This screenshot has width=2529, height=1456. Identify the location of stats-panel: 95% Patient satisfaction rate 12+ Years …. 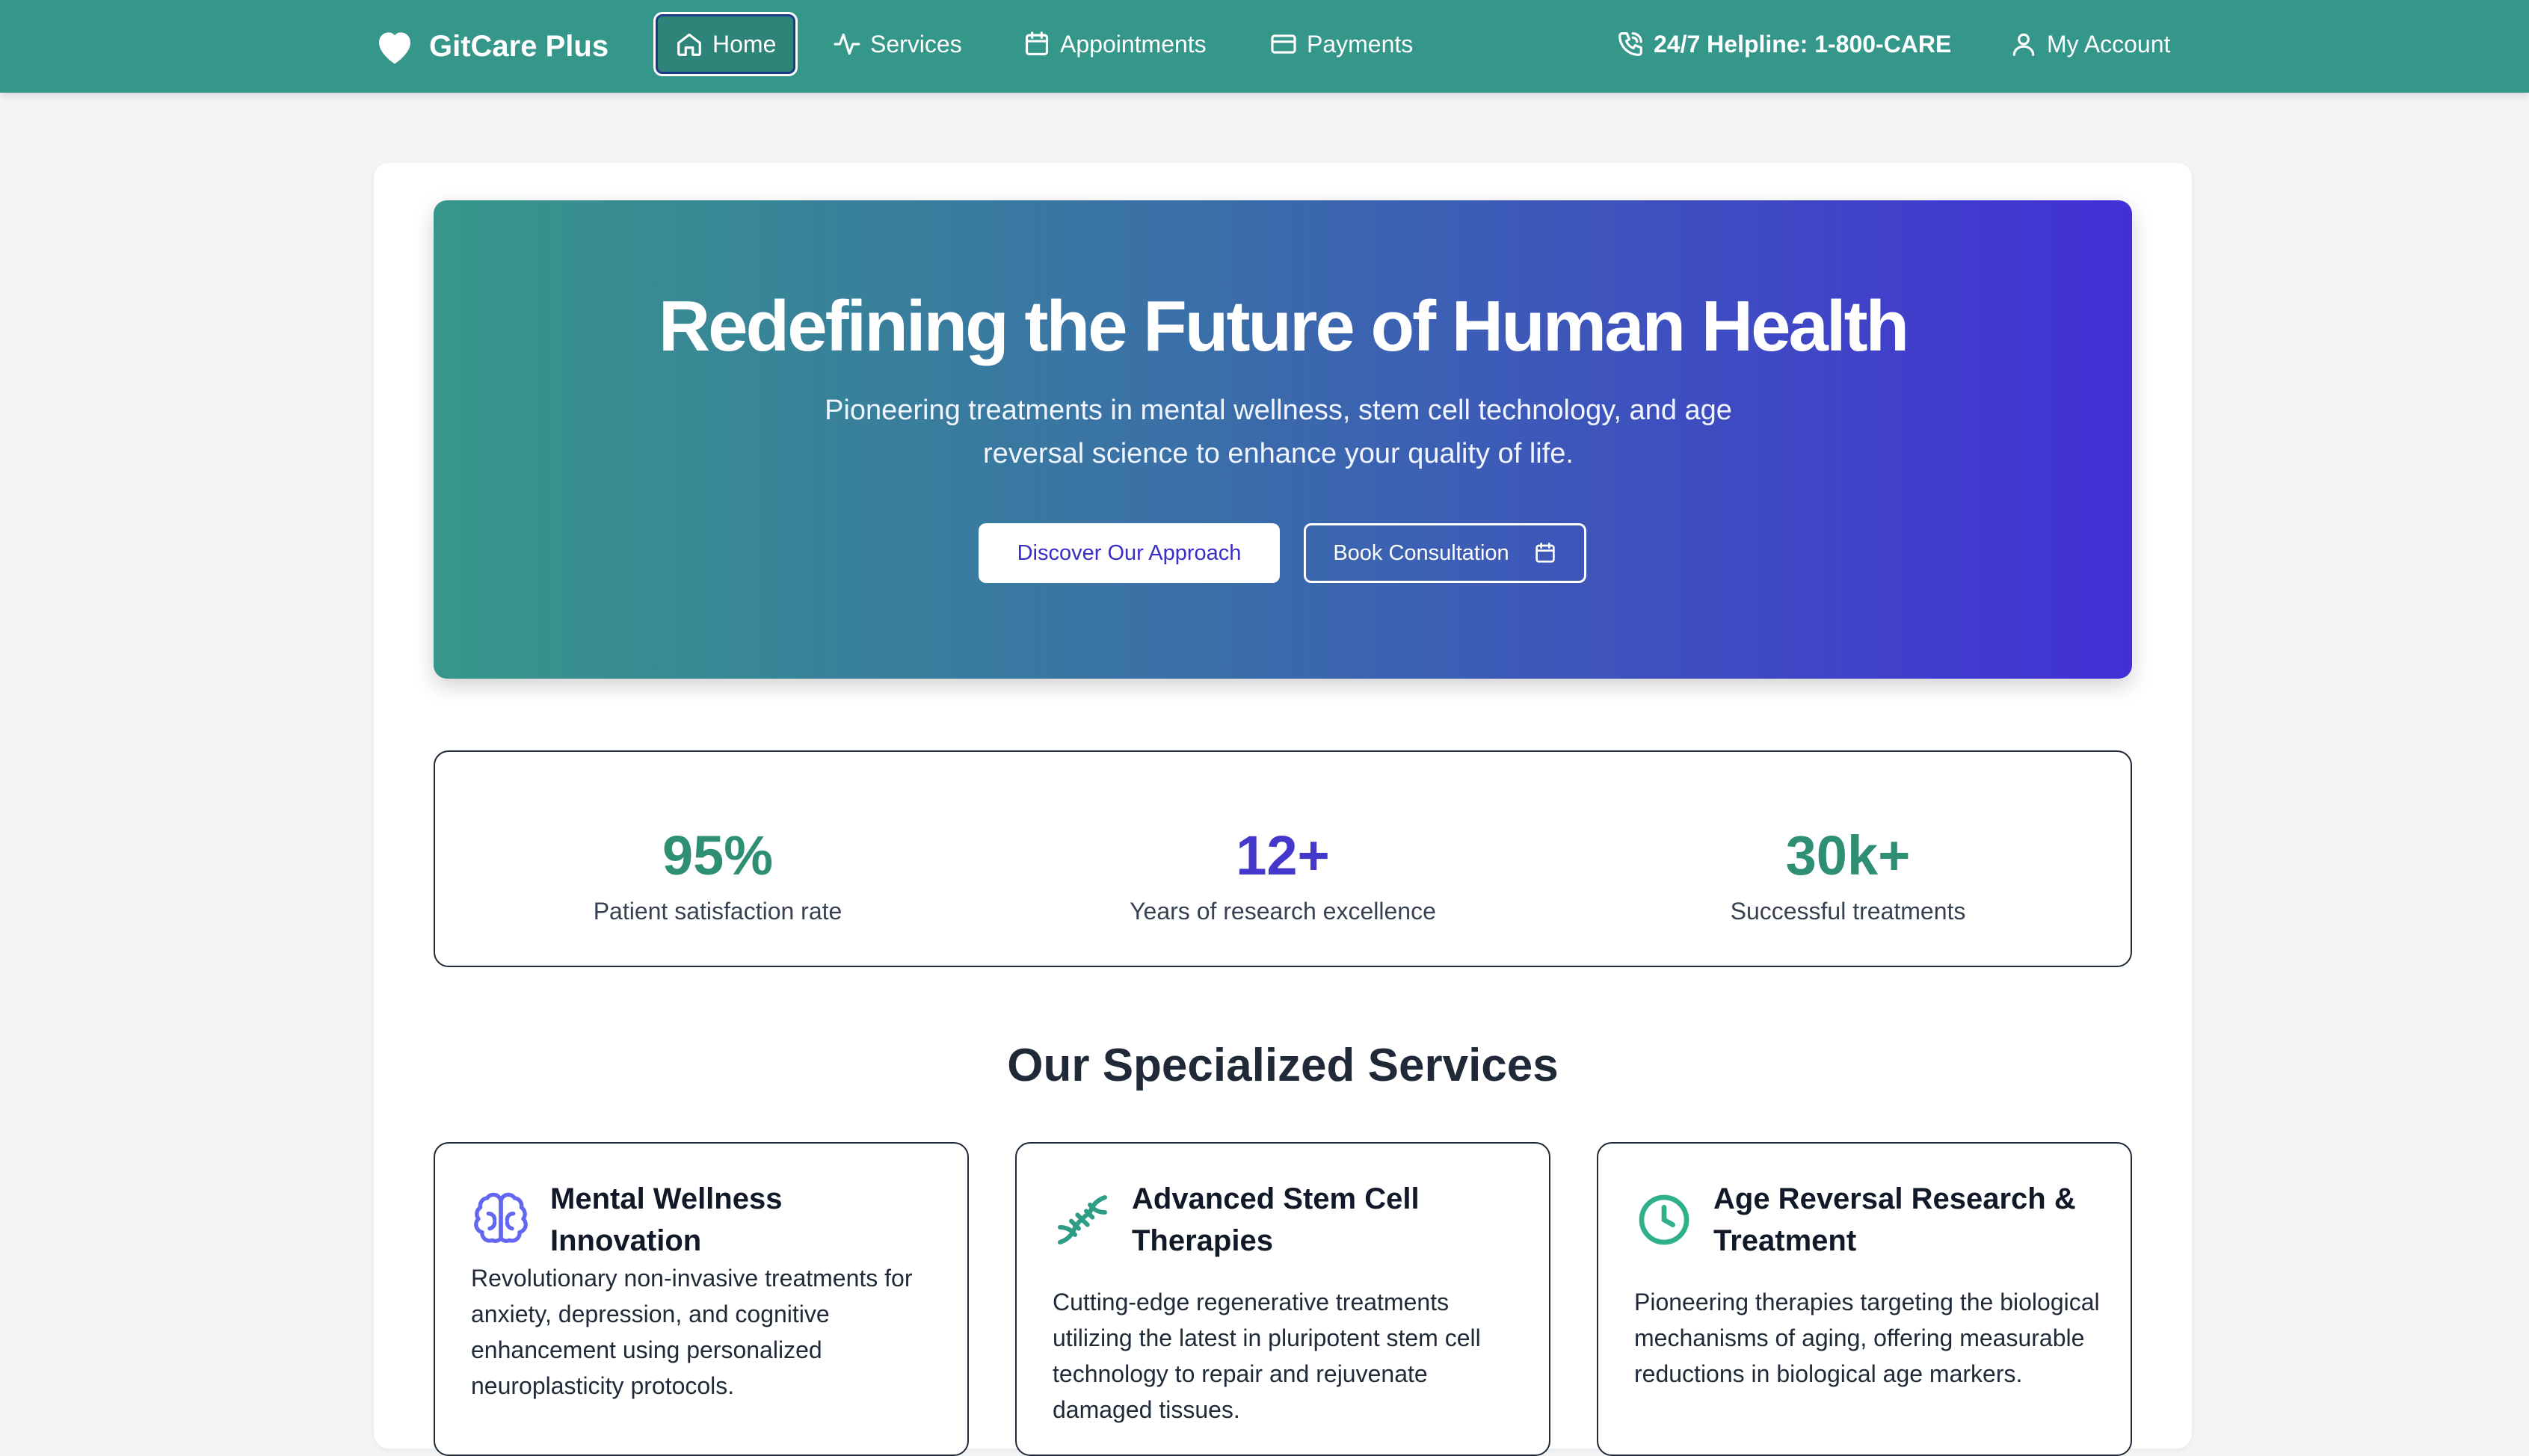
(1283, 858).